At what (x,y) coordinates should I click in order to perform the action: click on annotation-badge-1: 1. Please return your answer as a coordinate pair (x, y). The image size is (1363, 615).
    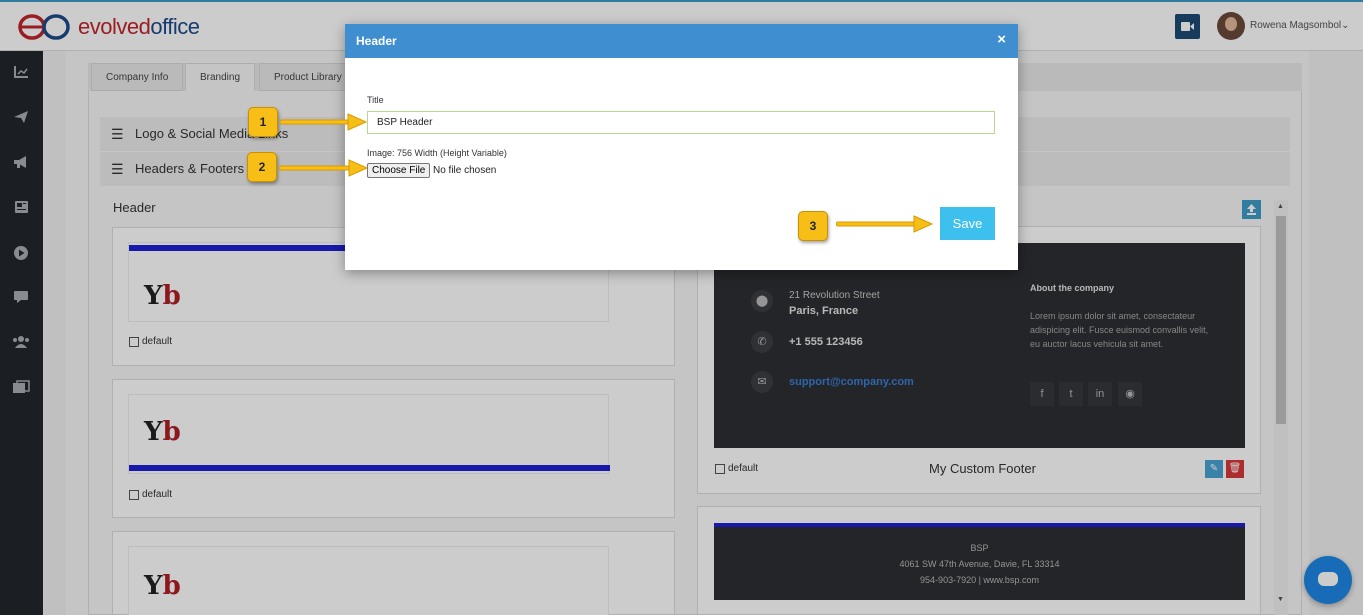
    Looking at the image, I should click on (263, 122).